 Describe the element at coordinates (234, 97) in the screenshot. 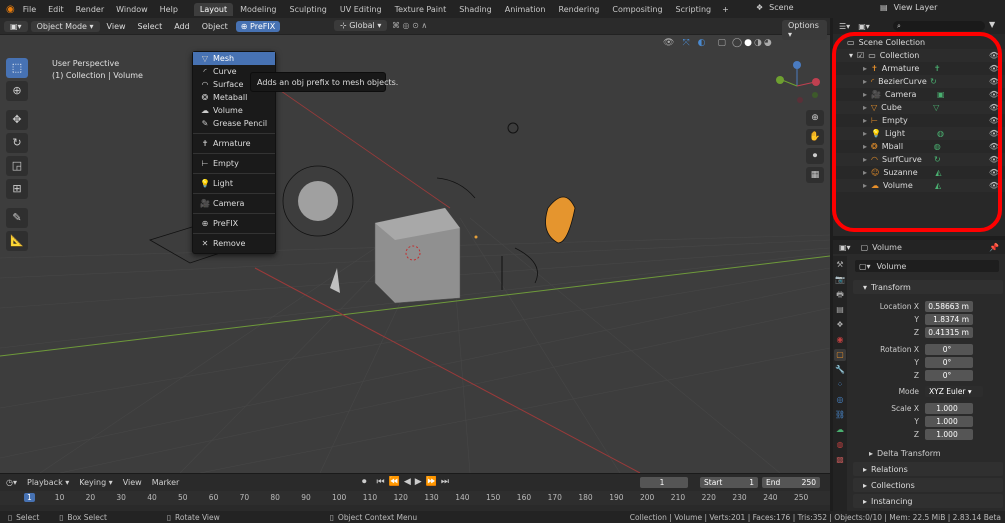

I see `menu-item-metaball: ❂ Metaball` at that location.